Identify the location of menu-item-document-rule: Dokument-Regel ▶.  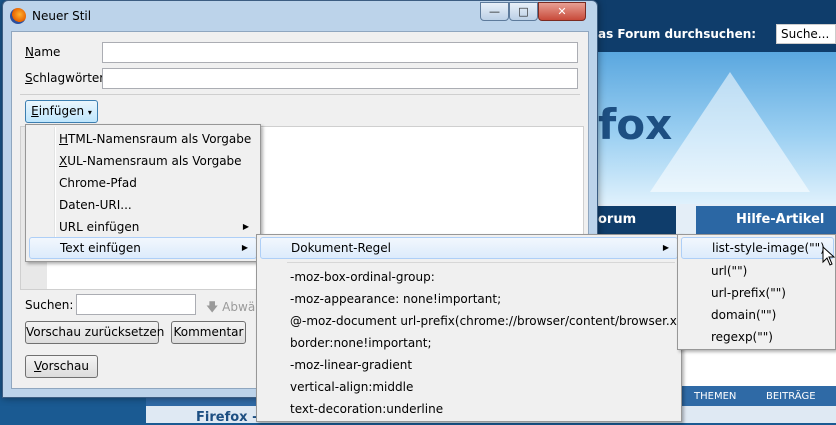
(469, 248).